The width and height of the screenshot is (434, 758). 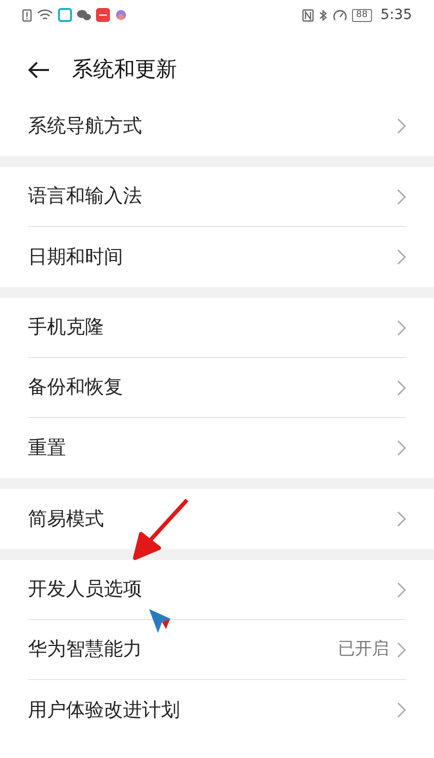 What do you see at coordinates (161, 529) in the screenshot?
I see `arrow-annotation` at bounding box center [161, 529].